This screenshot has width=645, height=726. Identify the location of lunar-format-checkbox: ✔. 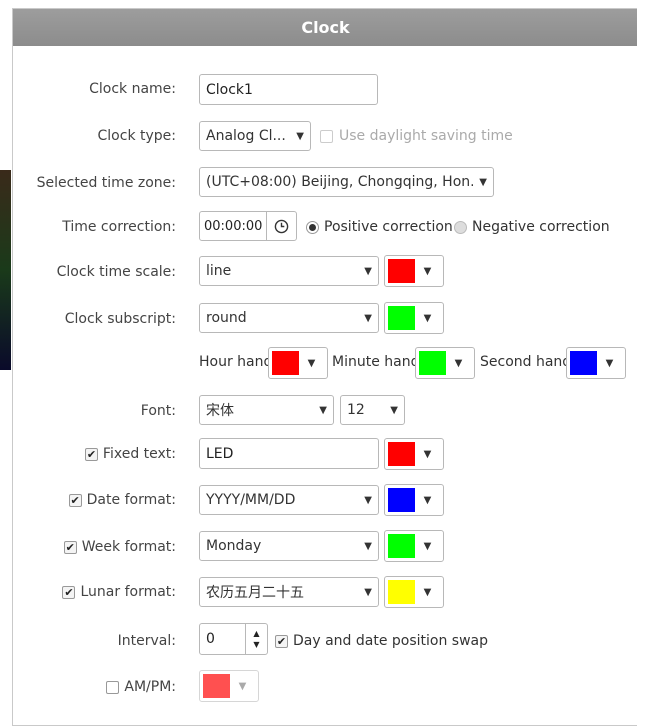
(69, 592).